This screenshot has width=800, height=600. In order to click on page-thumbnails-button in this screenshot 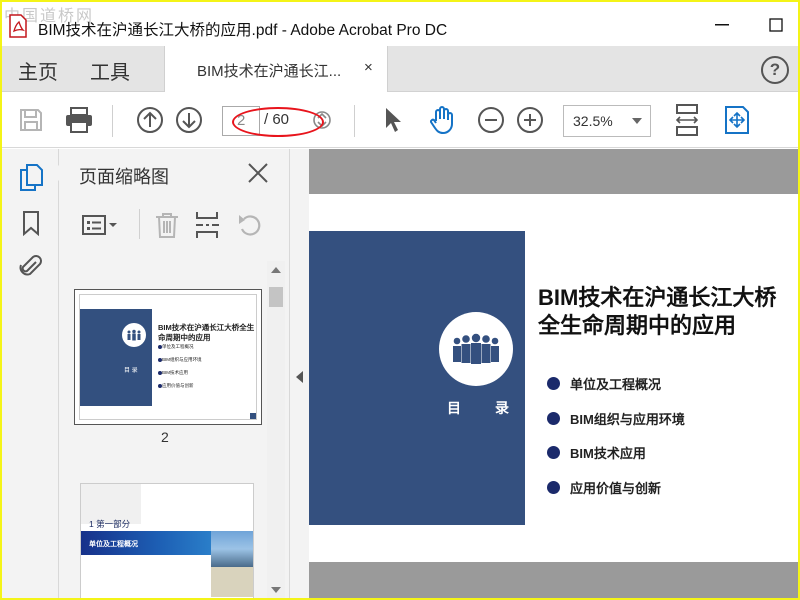, I will do `click(31, 177)`.